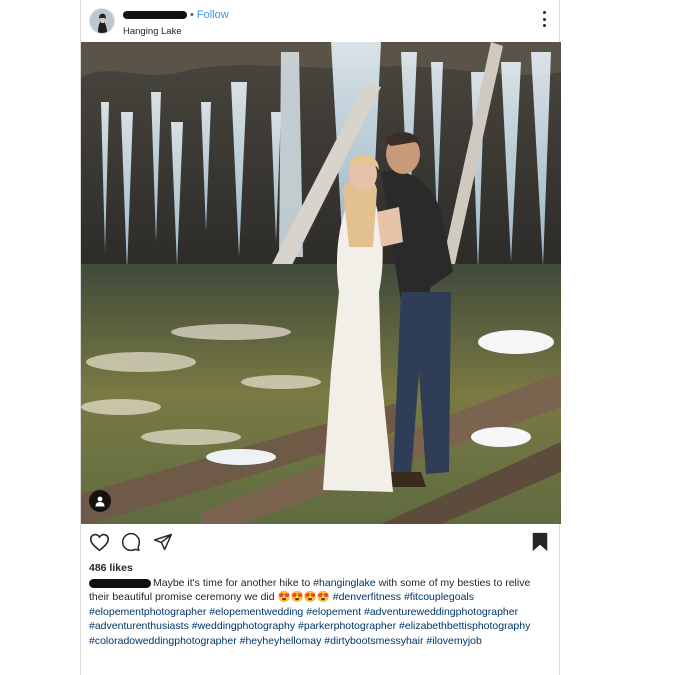 Image resolution: width=675 pixels, height=675 pixels. Describe the element at coordinates (441, 612) in the screenshot. I see `hashtag-link: #adventureweddingphotographer` at that location.